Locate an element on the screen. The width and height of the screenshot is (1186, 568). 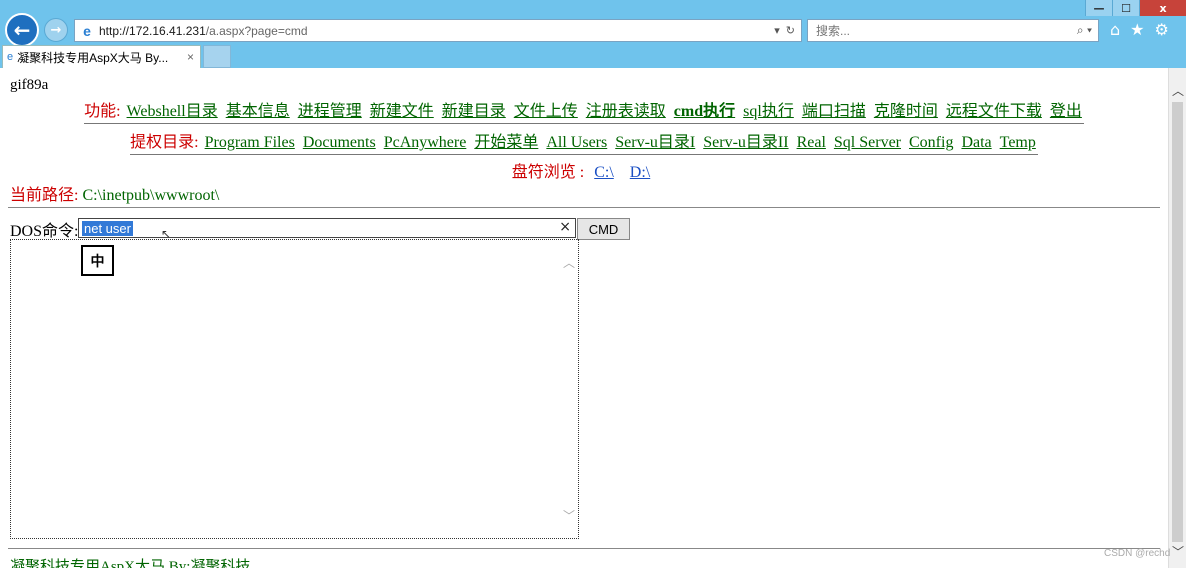
drive-label: 盘符浏览 : is located at coordinates (548, 172).